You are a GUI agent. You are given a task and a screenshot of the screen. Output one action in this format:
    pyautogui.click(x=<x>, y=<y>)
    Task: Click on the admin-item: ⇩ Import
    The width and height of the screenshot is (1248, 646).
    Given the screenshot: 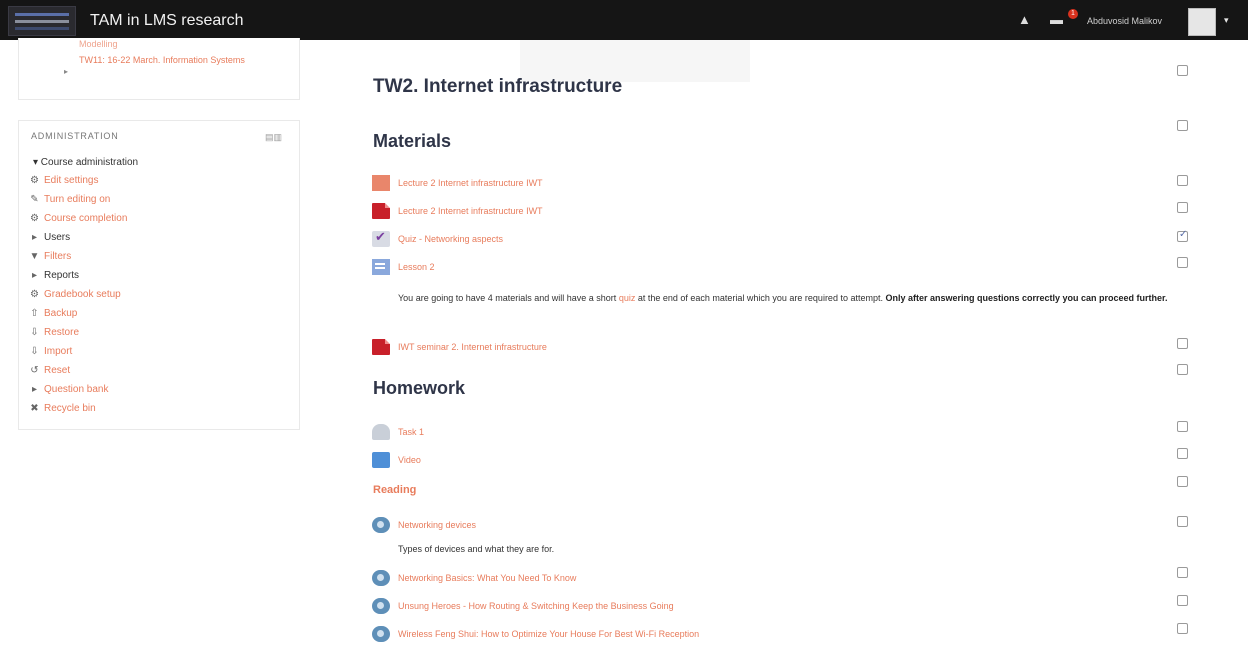 What is the action you would take?
    pyautogui.click(x=50, y=351)
    